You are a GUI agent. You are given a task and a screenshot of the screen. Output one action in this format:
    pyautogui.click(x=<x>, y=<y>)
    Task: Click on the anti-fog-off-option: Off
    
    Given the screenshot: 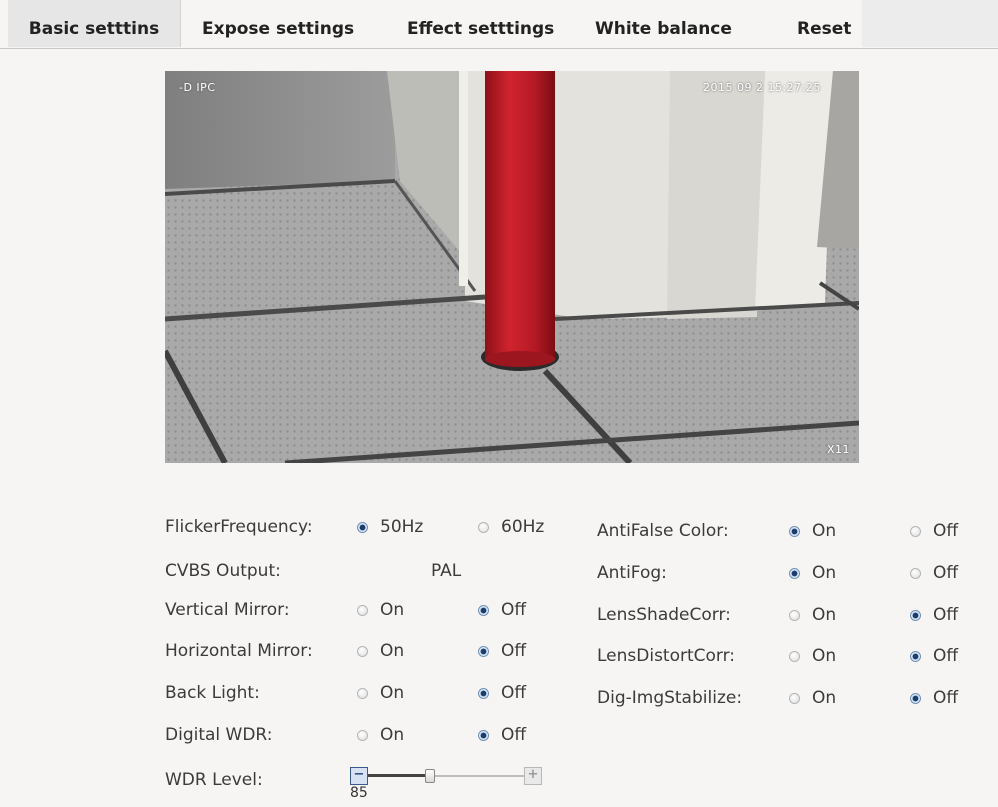 What is the action you would take?
    pyautogui.click(x=934, y=573)
    